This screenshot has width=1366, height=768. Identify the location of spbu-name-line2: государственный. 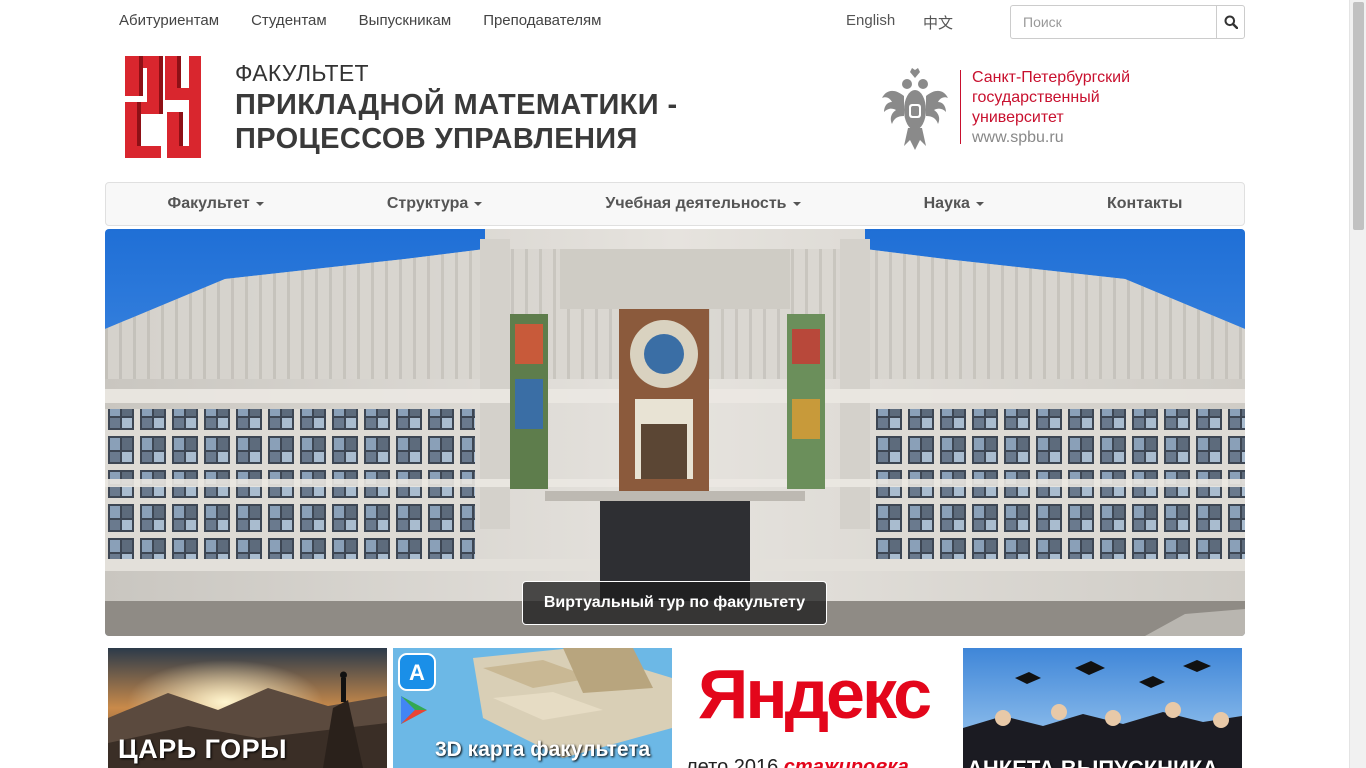
(1036, 97).